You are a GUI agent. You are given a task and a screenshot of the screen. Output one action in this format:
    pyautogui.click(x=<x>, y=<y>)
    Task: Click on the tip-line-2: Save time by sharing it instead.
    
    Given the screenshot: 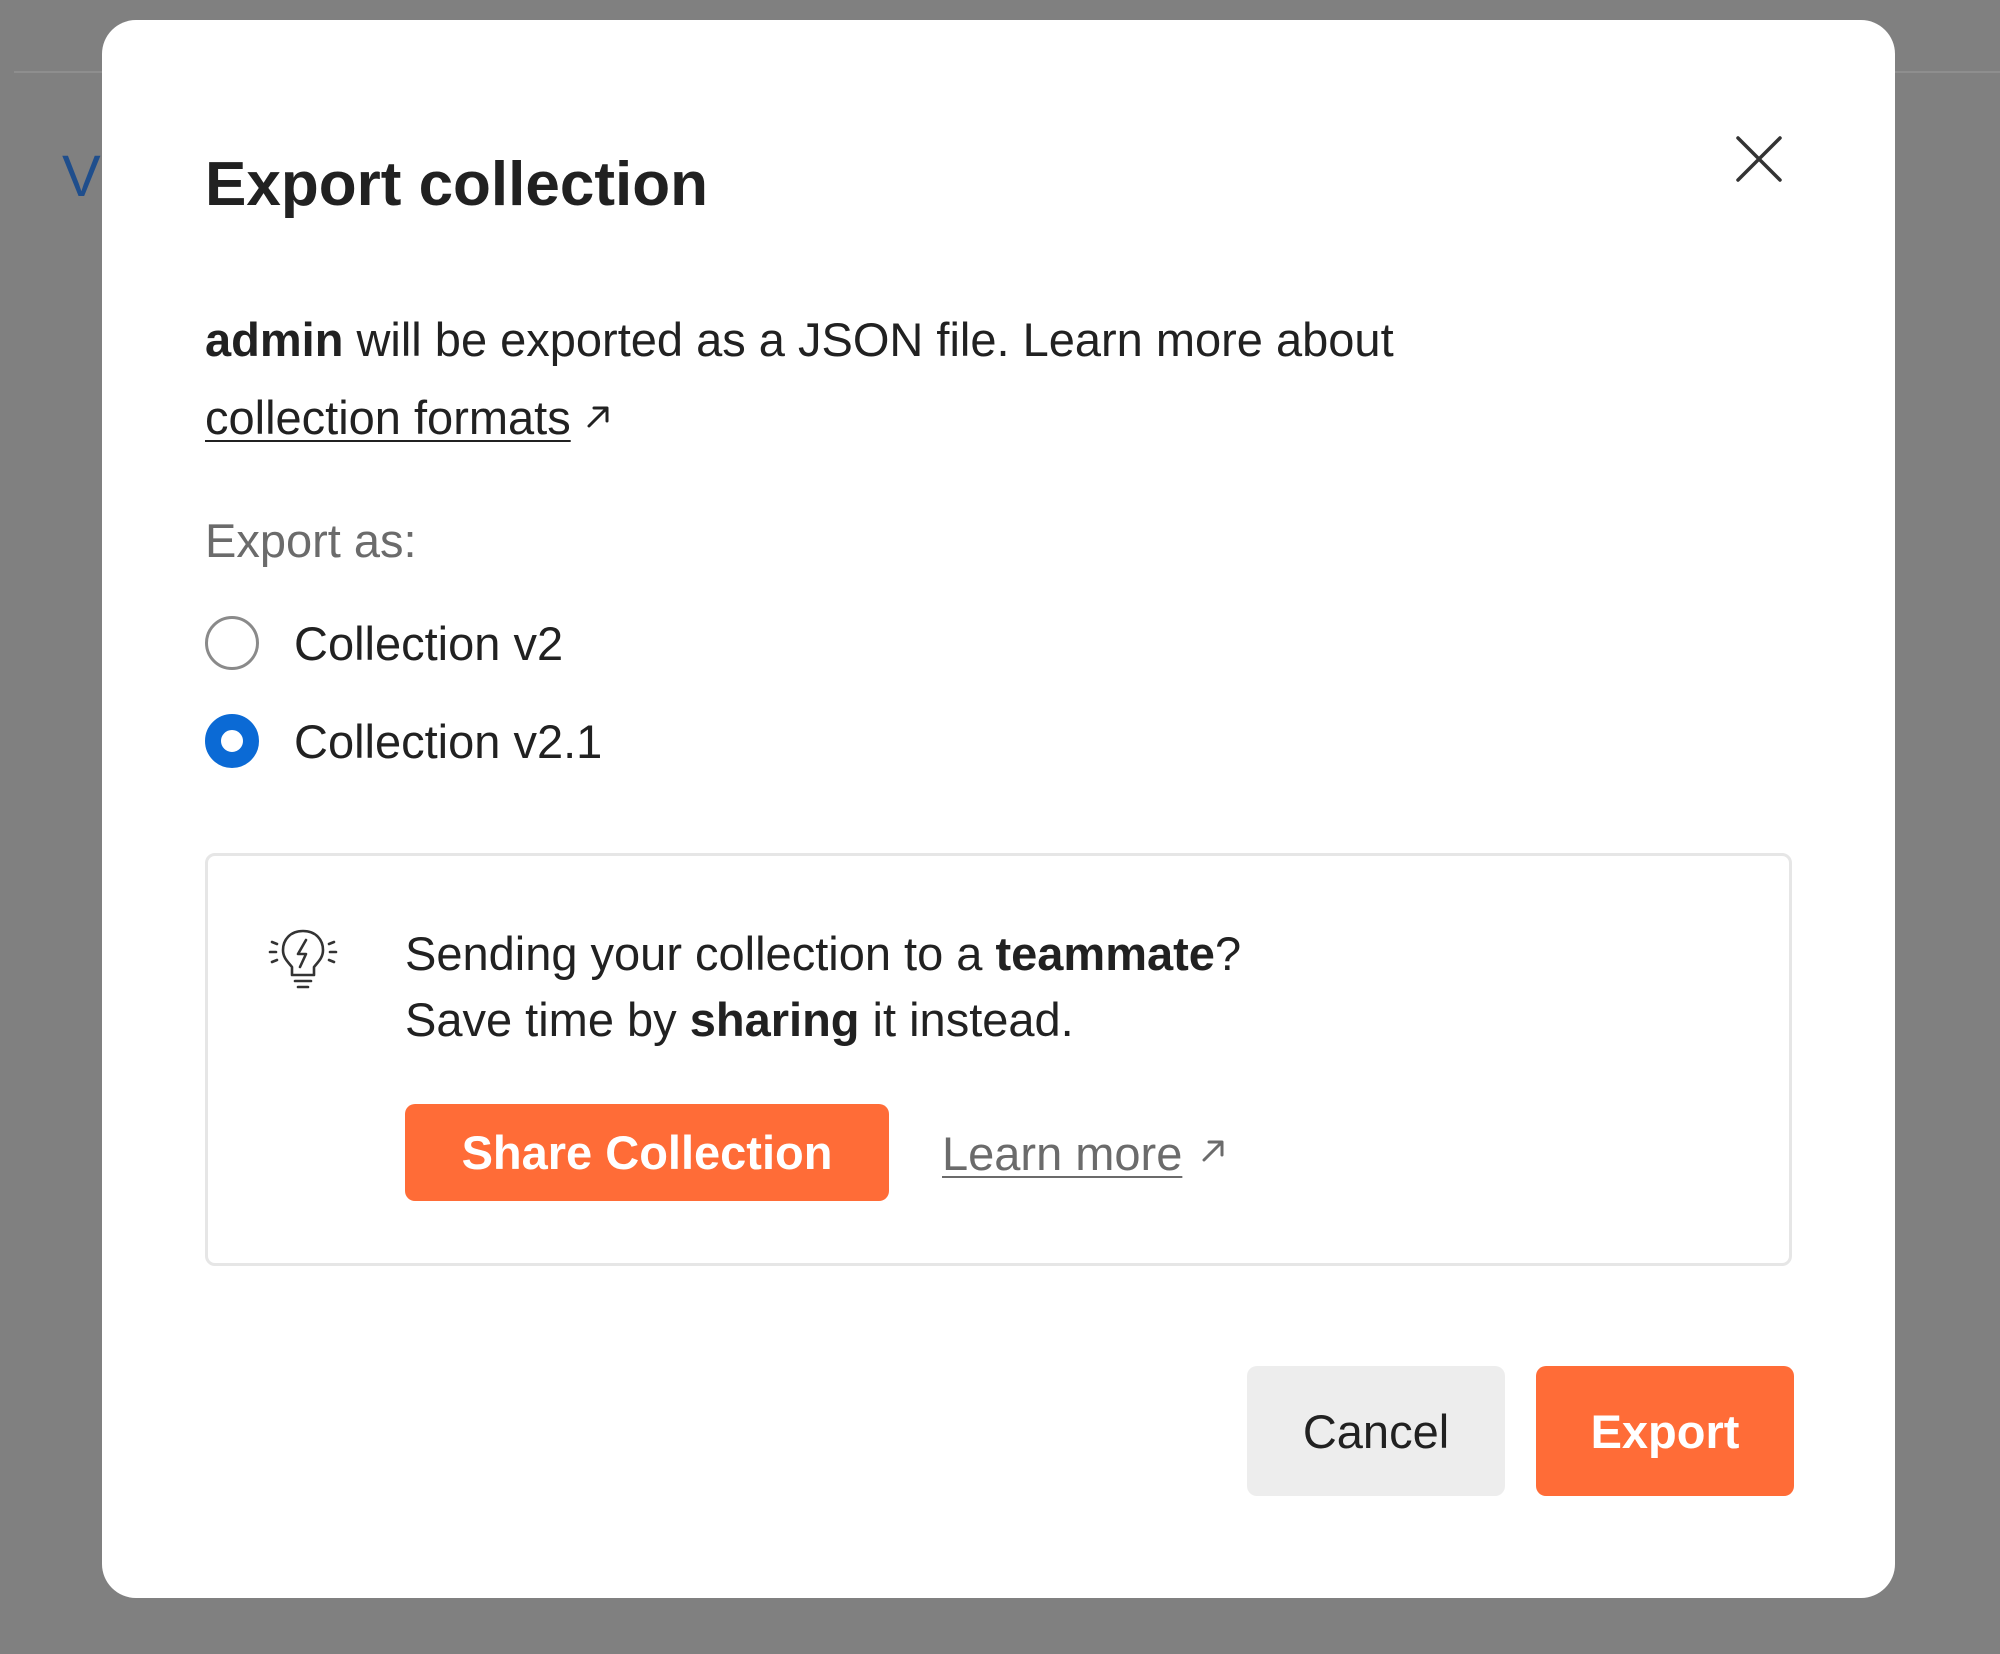 What is the action you would take?
    pyautogui.click(x=823, y=1020)
    